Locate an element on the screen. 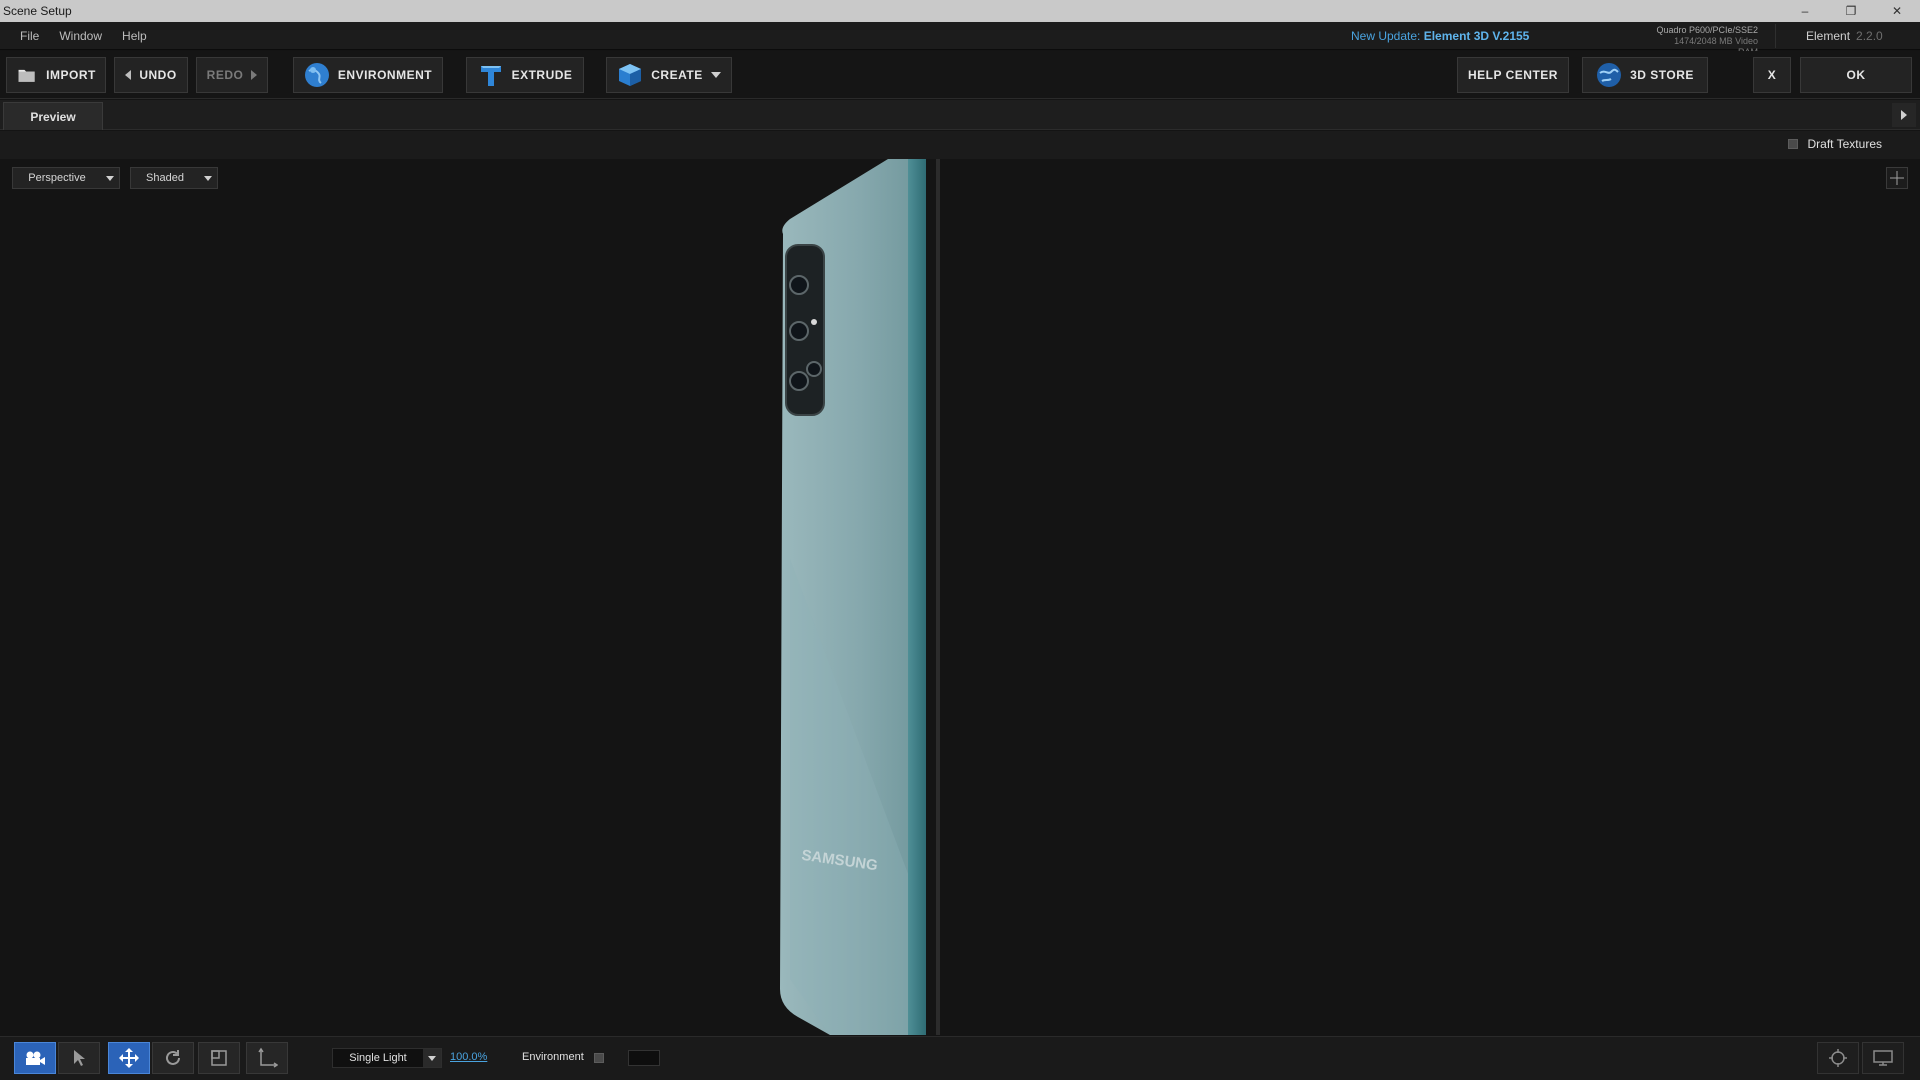 The image size is (1920, 1080). draft-textures-checkbox is located at coordinates (1792, 144).